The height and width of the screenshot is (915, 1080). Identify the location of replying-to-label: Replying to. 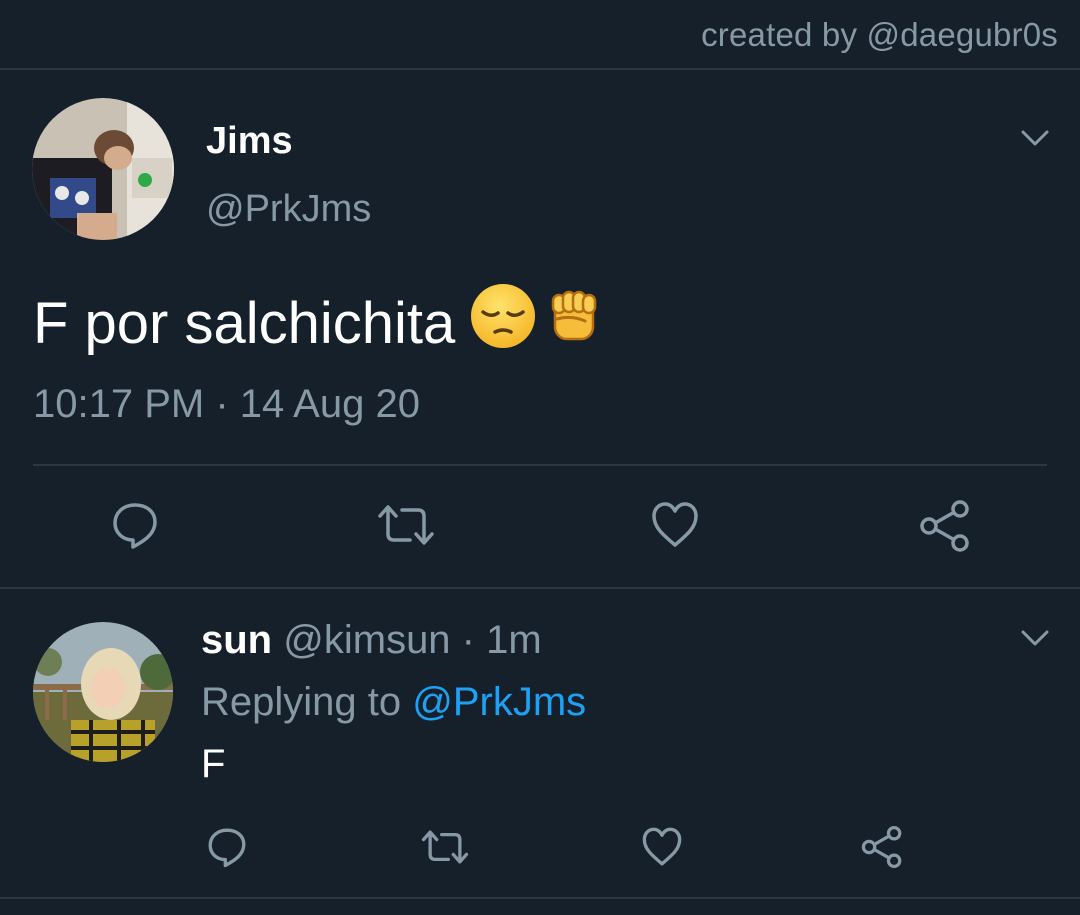
(301, 702).